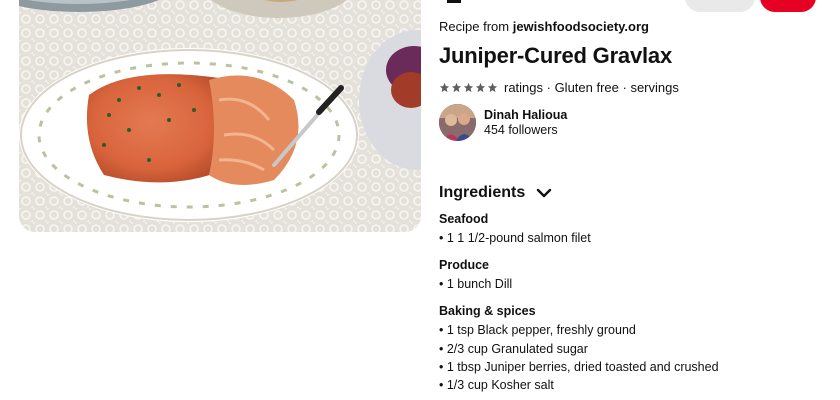 This screenshot has width=840, height=400. I want to click on group-title: Produce, so click(464, 265).